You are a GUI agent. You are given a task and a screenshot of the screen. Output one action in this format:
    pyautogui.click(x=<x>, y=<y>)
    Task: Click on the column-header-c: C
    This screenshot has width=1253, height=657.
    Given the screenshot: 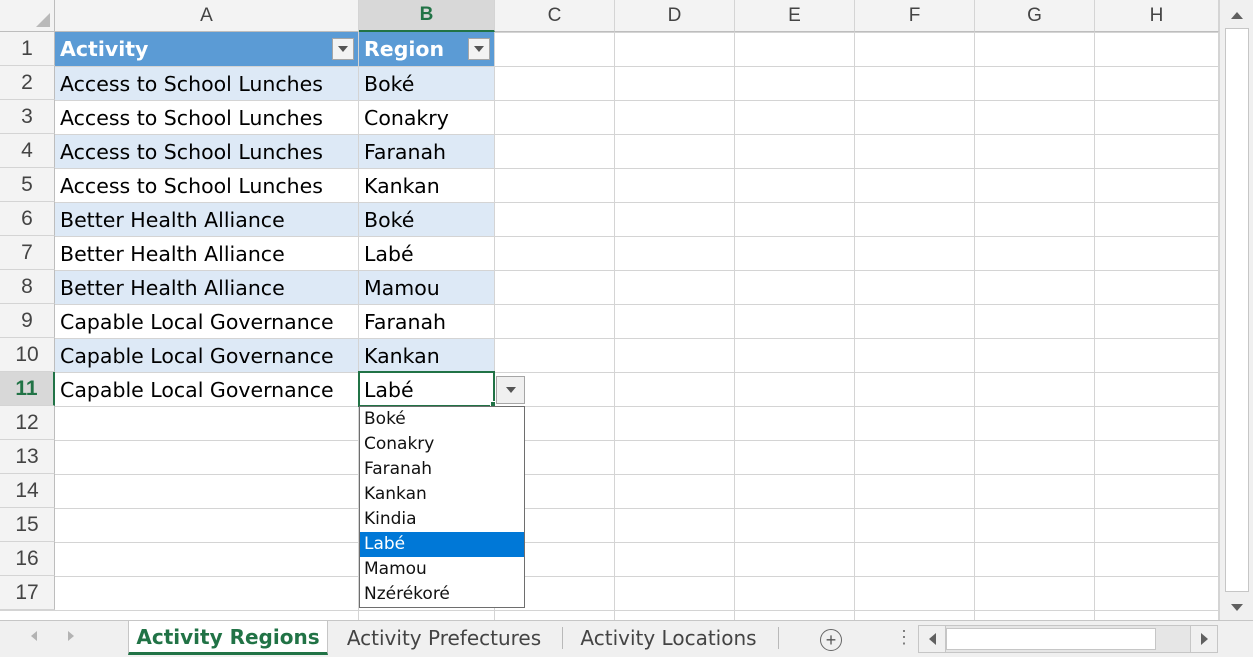 What is the action you would take?
    pyautogui.click(x=555, y=16)
    